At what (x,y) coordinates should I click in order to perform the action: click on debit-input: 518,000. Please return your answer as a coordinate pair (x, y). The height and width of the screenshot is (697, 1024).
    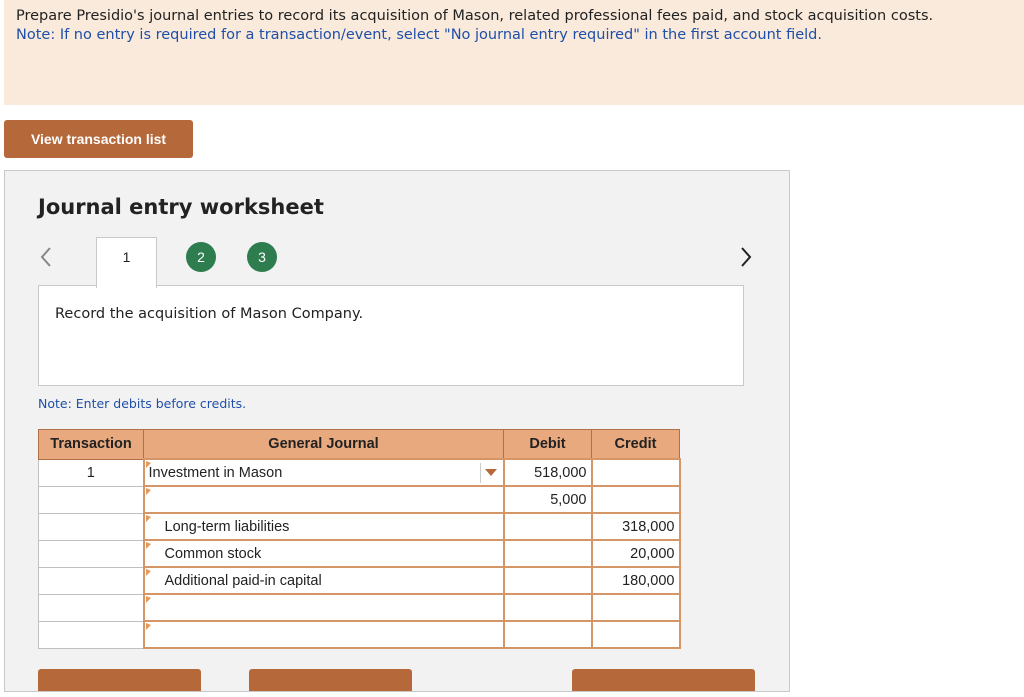
    Looking at the image, I should click on (547, 472).